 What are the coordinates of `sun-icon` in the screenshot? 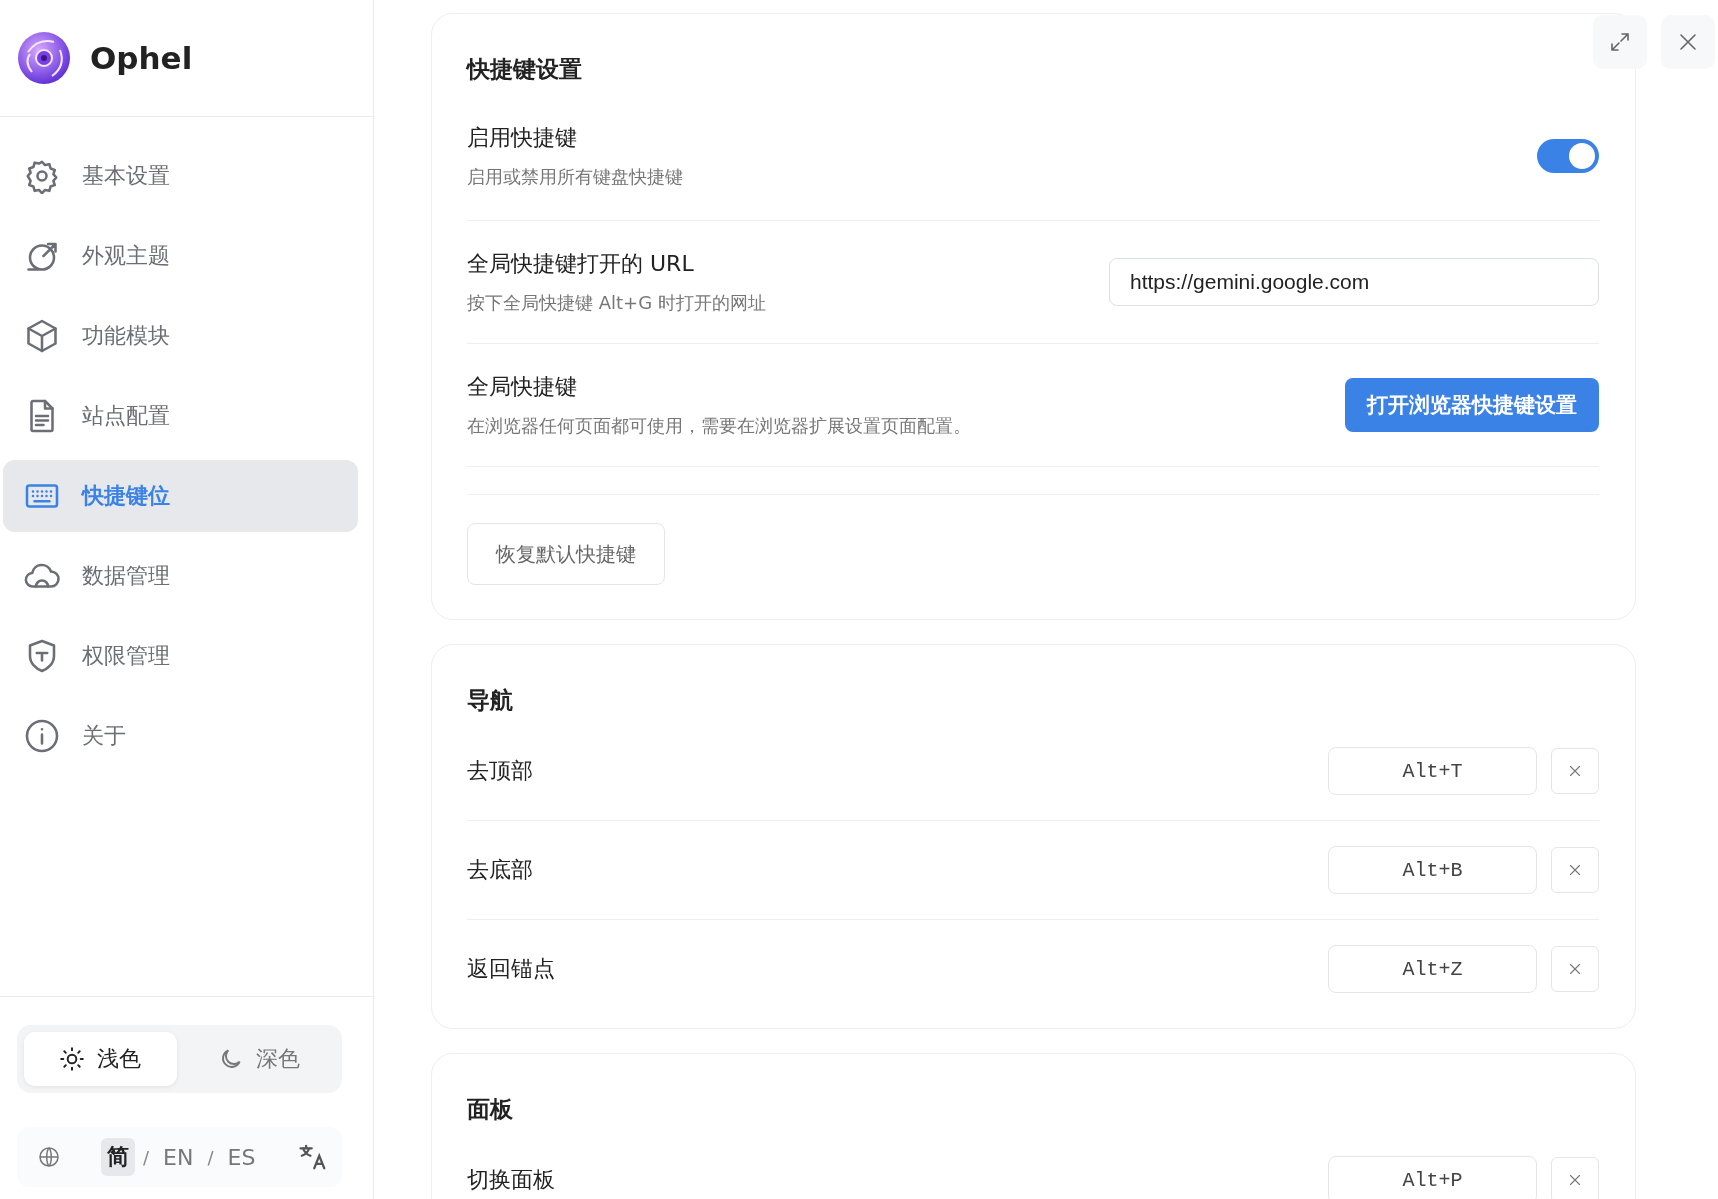 It's located at (72, 1059).